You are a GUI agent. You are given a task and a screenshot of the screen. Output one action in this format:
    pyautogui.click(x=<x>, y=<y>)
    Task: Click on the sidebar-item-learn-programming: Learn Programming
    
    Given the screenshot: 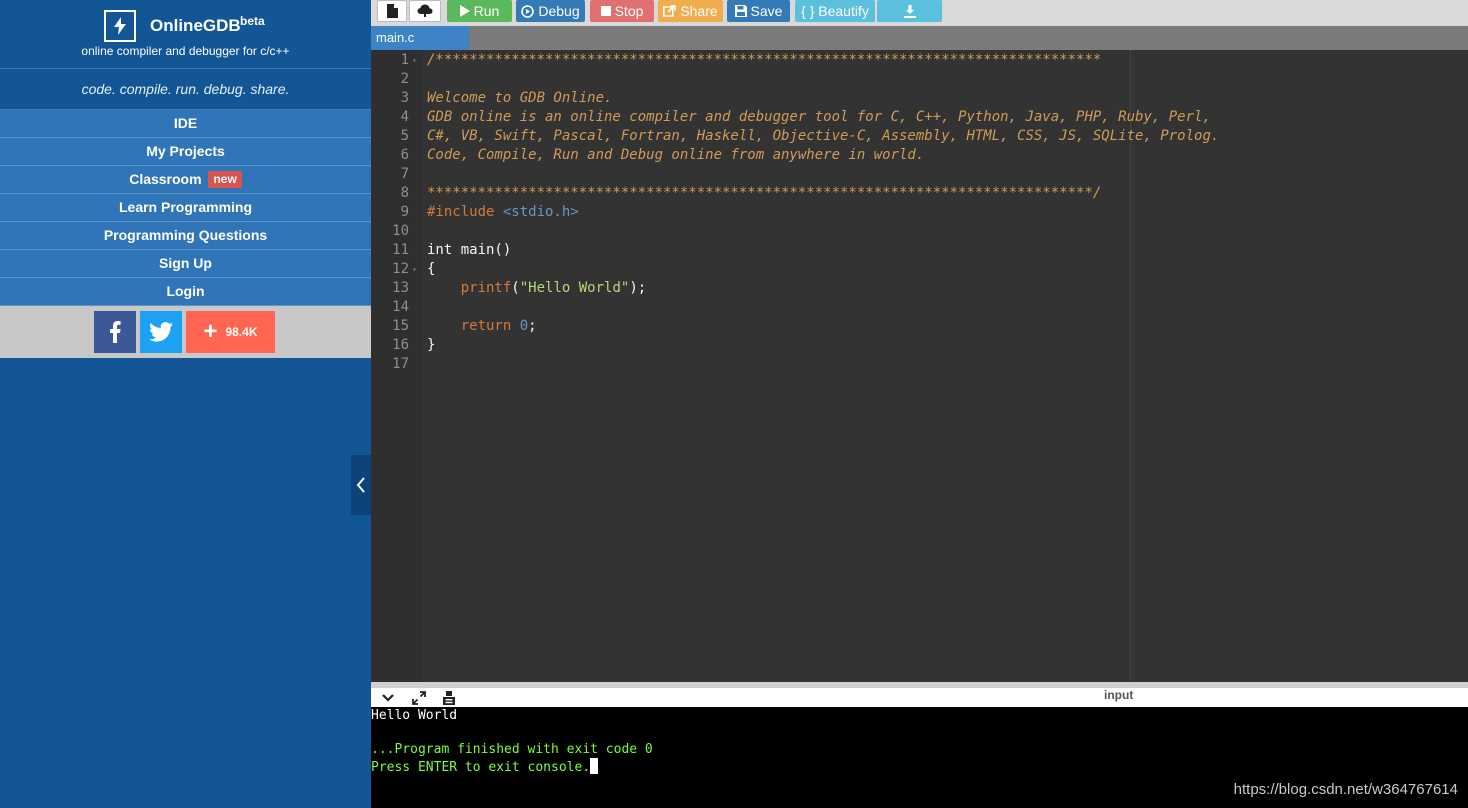 What is the action you would take?
    pyautogui.click(x=185, y=208)
    